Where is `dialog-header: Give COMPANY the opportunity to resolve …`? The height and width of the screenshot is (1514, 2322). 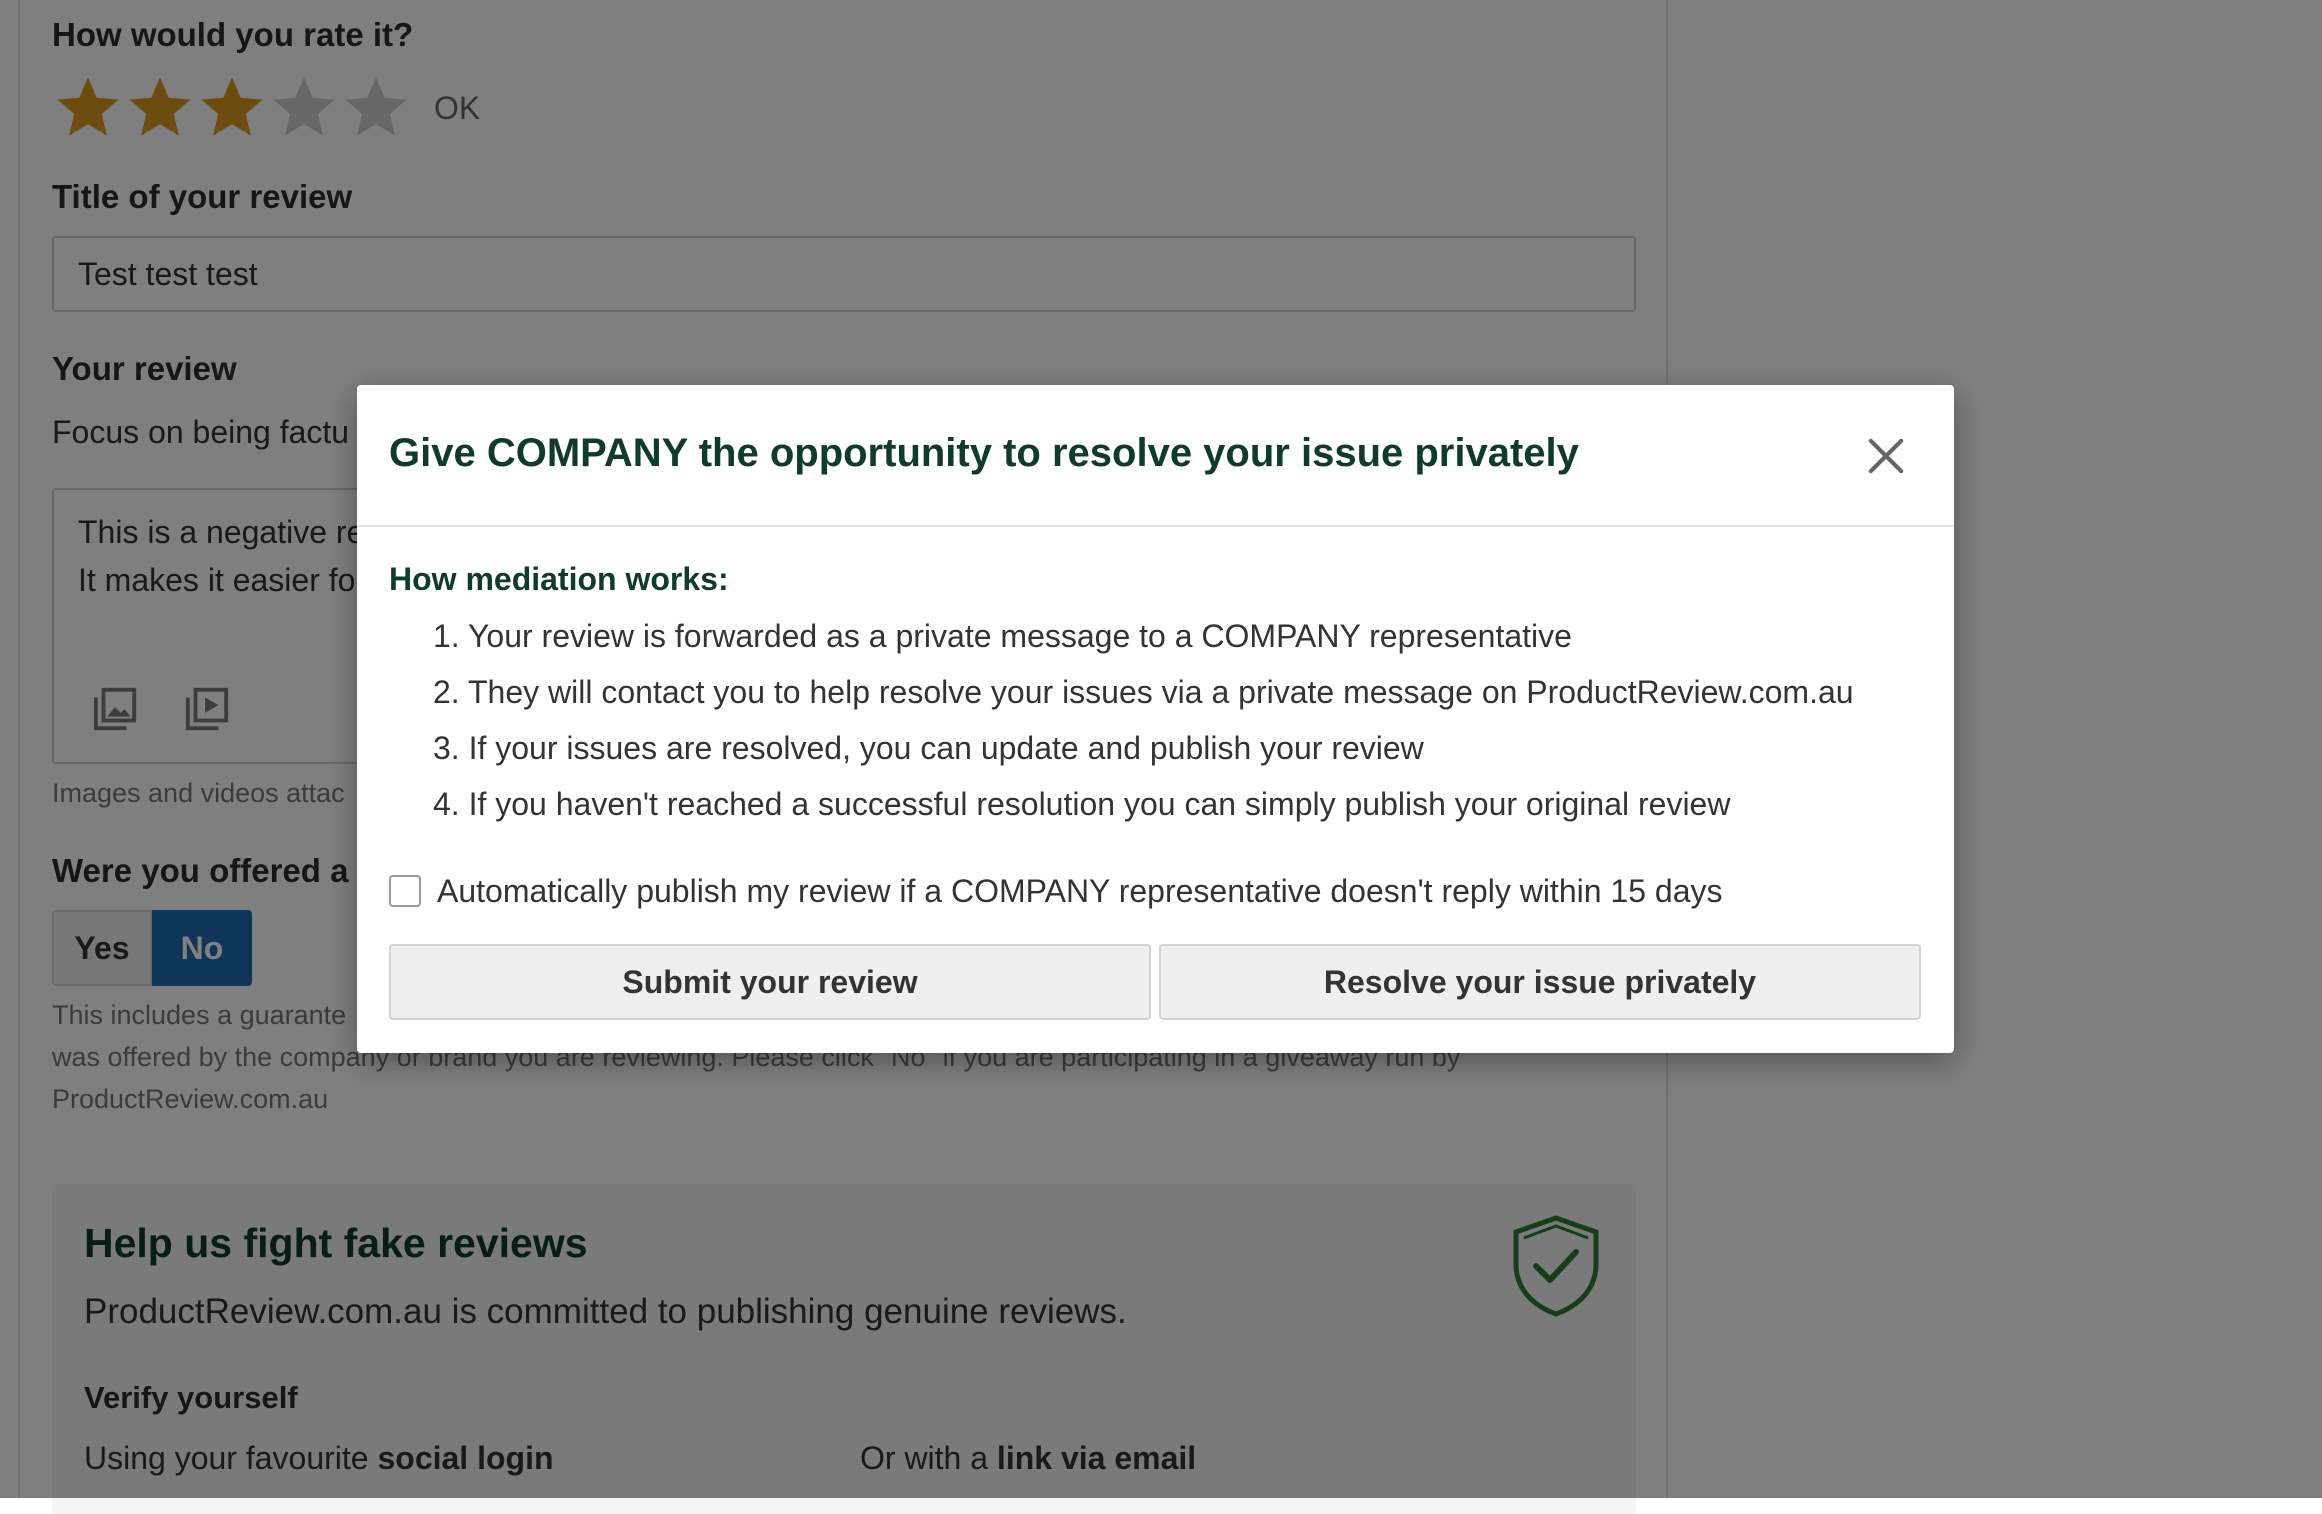
dialog-header: Give COMPANY the opportunity to resolve … is located at coordinates (1155, 456).